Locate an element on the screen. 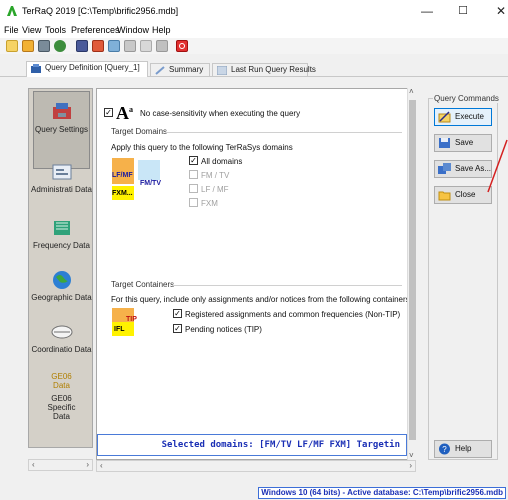 This screenshot has height=500, width=508. globe-icon is located at coordinates (60, 46).